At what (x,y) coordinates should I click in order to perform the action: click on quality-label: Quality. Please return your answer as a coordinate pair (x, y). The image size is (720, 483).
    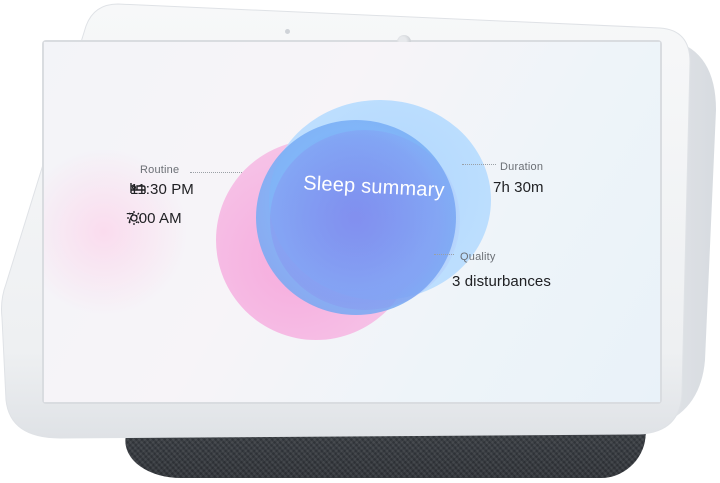
    Looking at the image, I should click on (478, 257).